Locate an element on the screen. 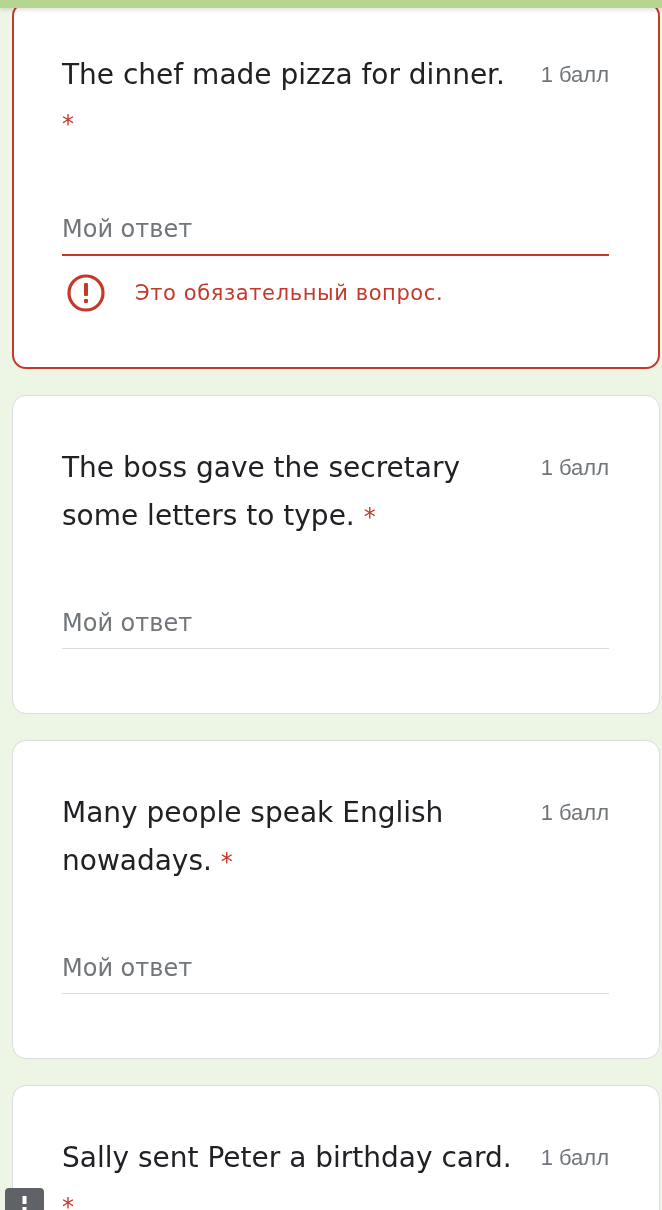 The image size is (662, 1210). error-message: Это обязательный вопрос. is located at coordinates (289, 293).